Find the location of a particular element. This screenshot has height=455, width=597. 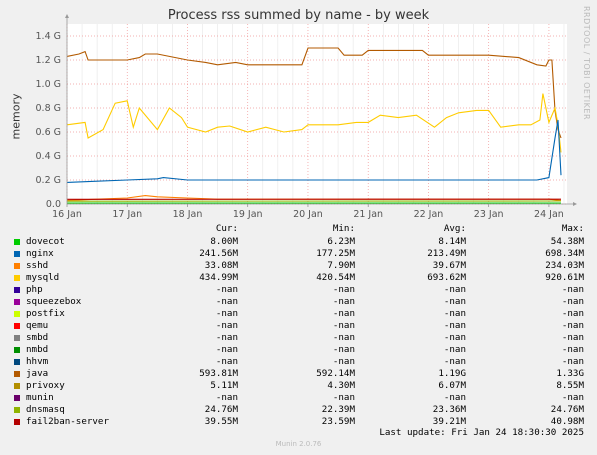

y-tick-label: 1.4 G is located at coordinates (49, 36).